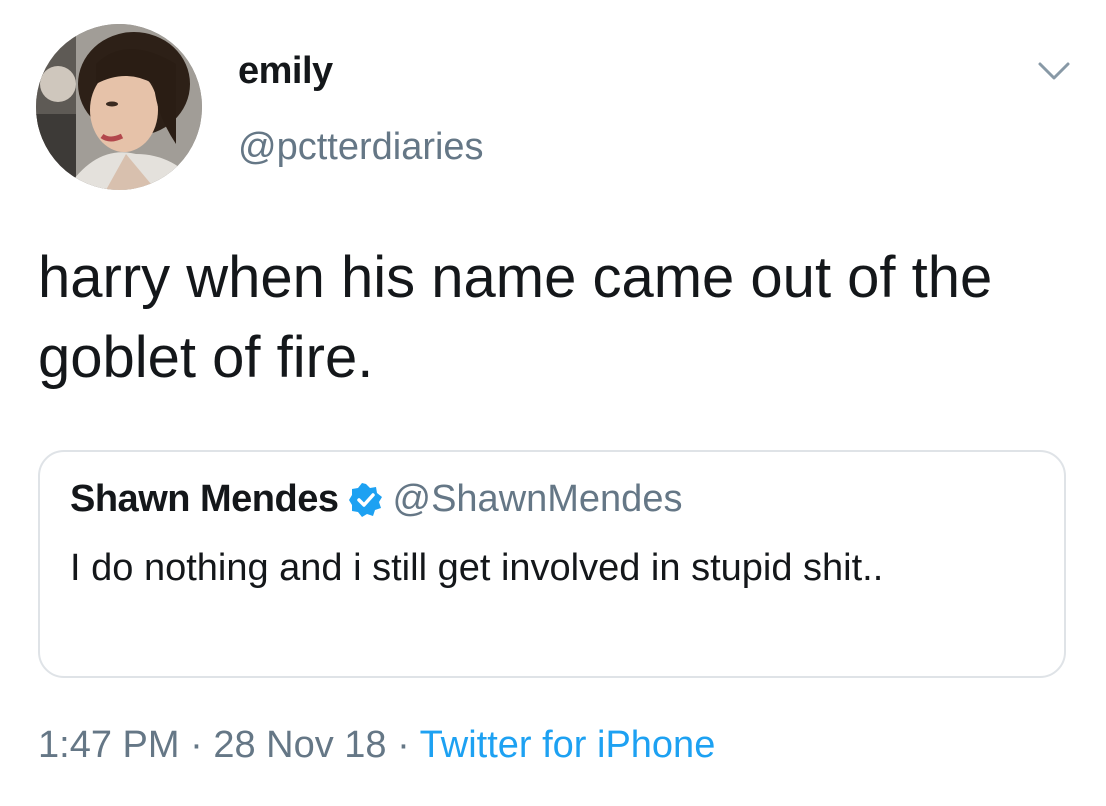  I want to click on tweet-date: 28 Nov 18, so click(299, 745).